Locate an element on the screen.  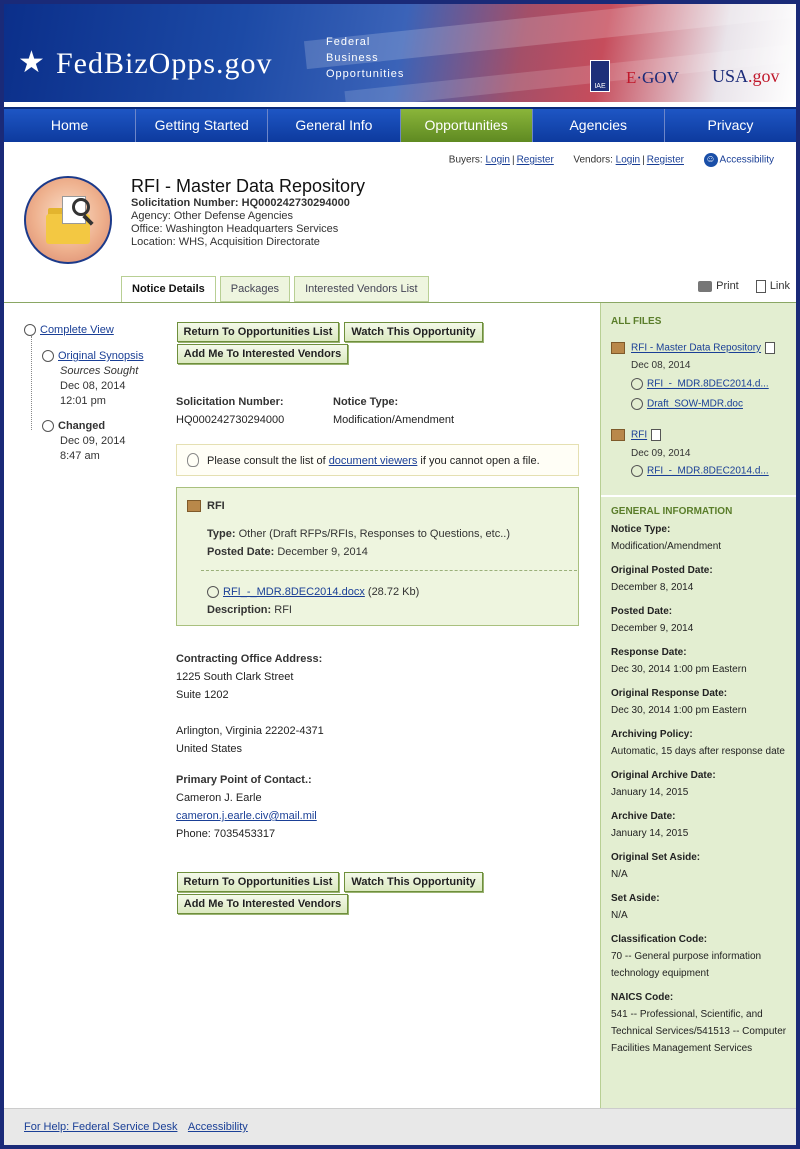
buyers-register-link: Register is located at coordinates (535, 160).